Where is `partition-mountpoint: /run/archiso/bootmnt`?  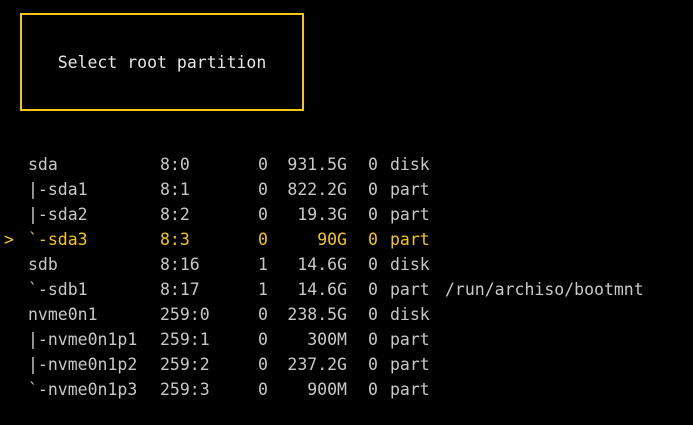
partition-mountpoint: /run/archiso/bootmnt is located at coordinates (544, 289).